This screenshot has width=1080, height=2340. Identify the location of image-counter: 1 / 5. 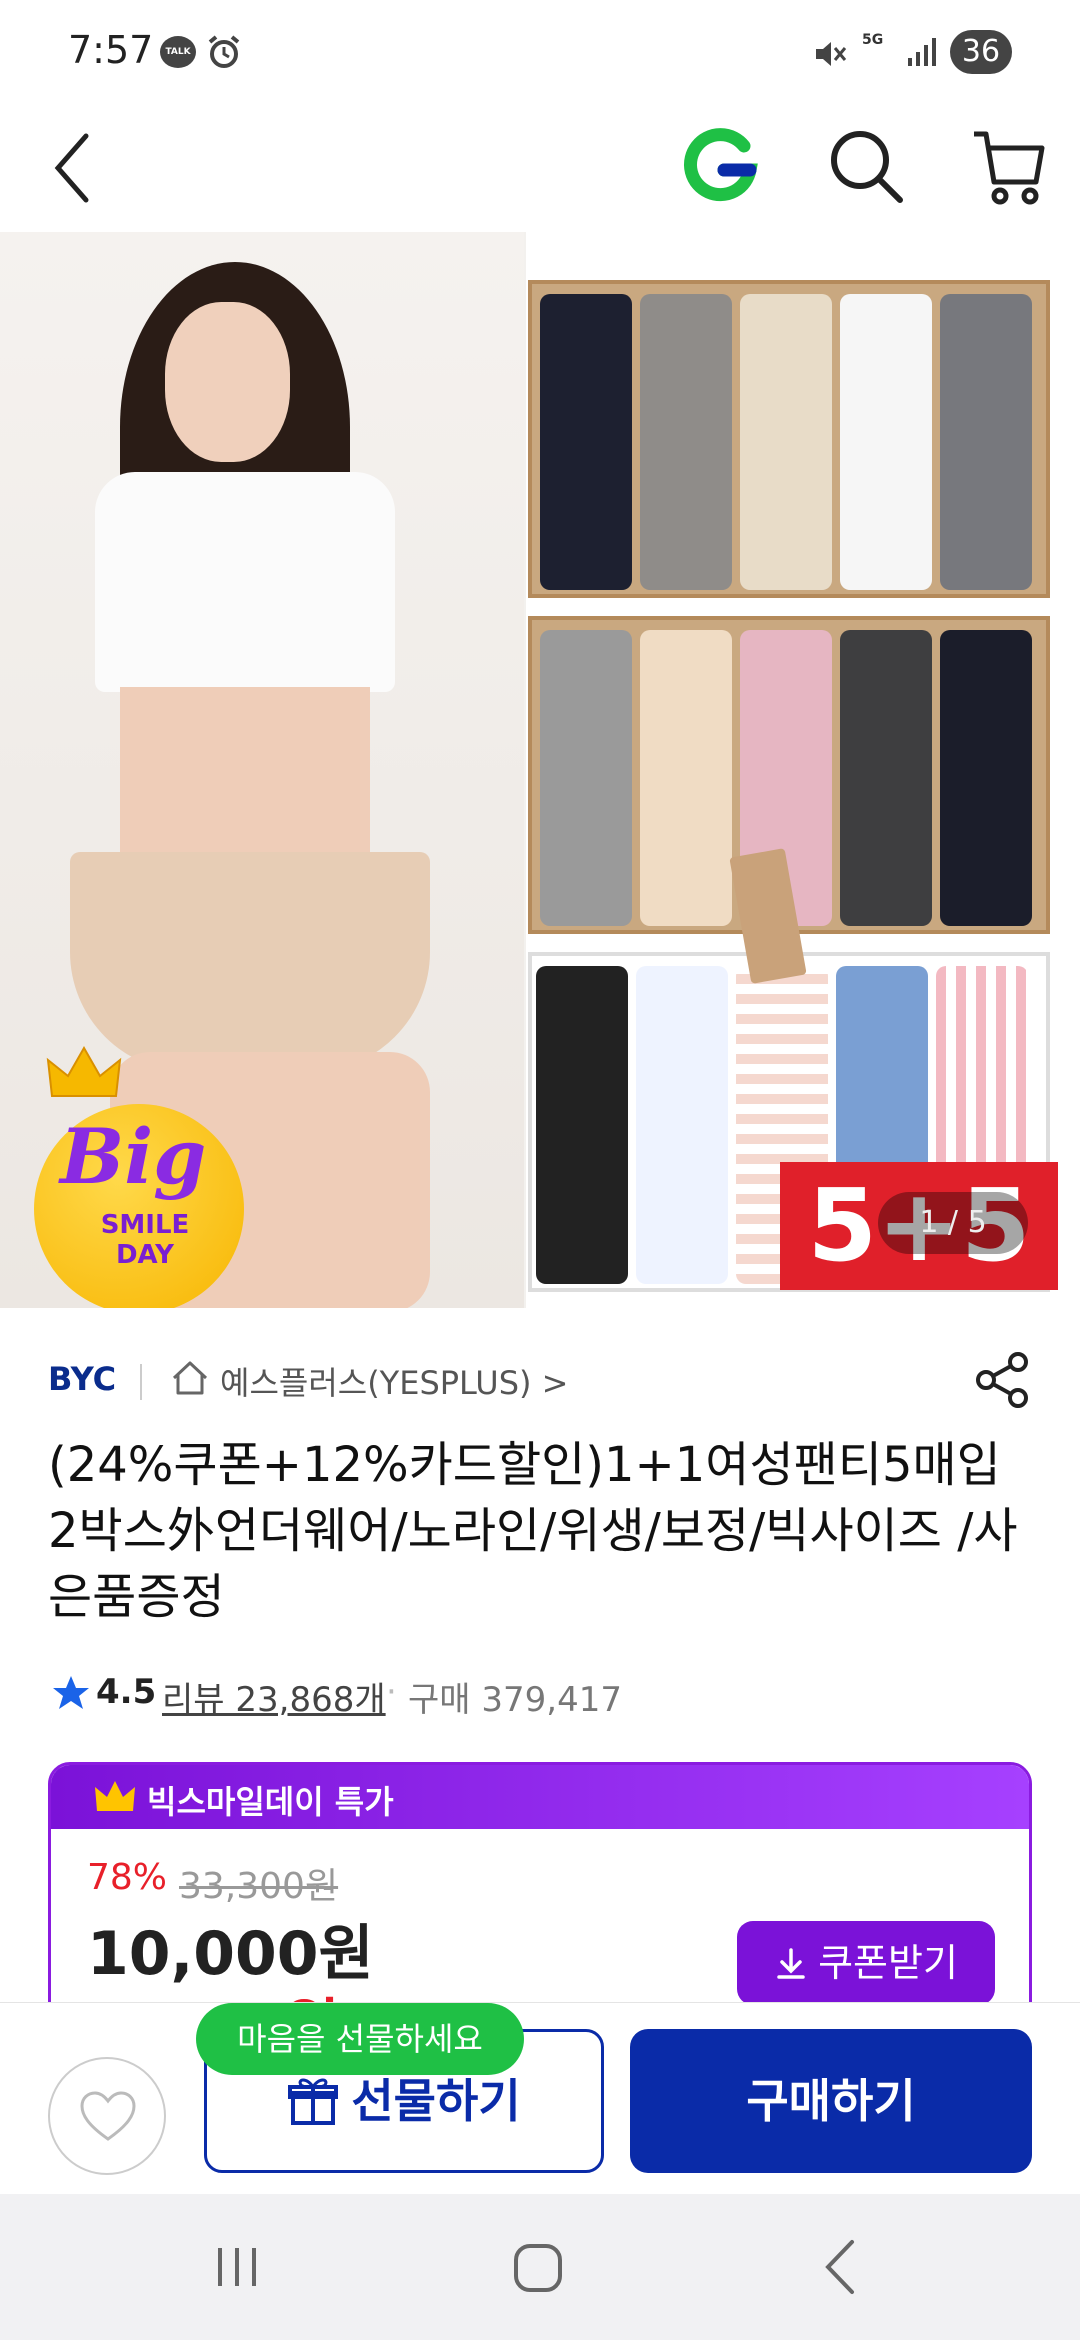
(953, 1223).